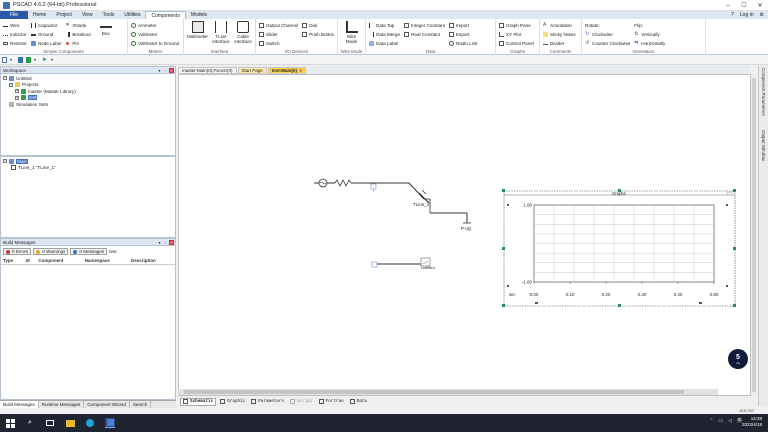 This screenshot has width=768, height=432. Describe the element at coordinates (384, 43) in the screenshot. I see `data-label-button: Data Label` at that location.